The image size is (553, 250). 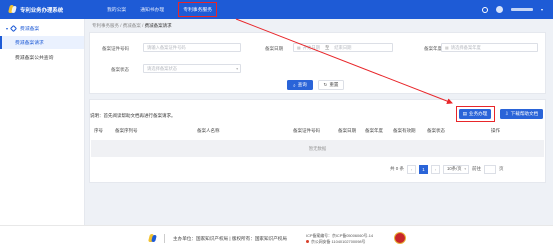 I want to click on apply-highlight-box: ▤ 业务办理, so click(x=475, y=114).